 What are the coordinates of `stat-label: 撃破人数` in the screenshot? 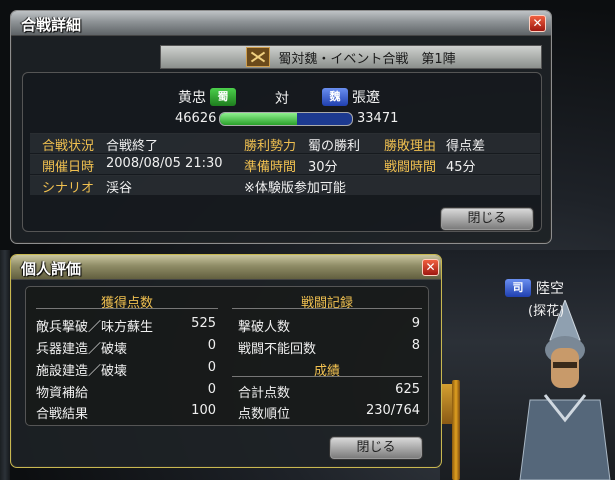 It's located at (264, 327).